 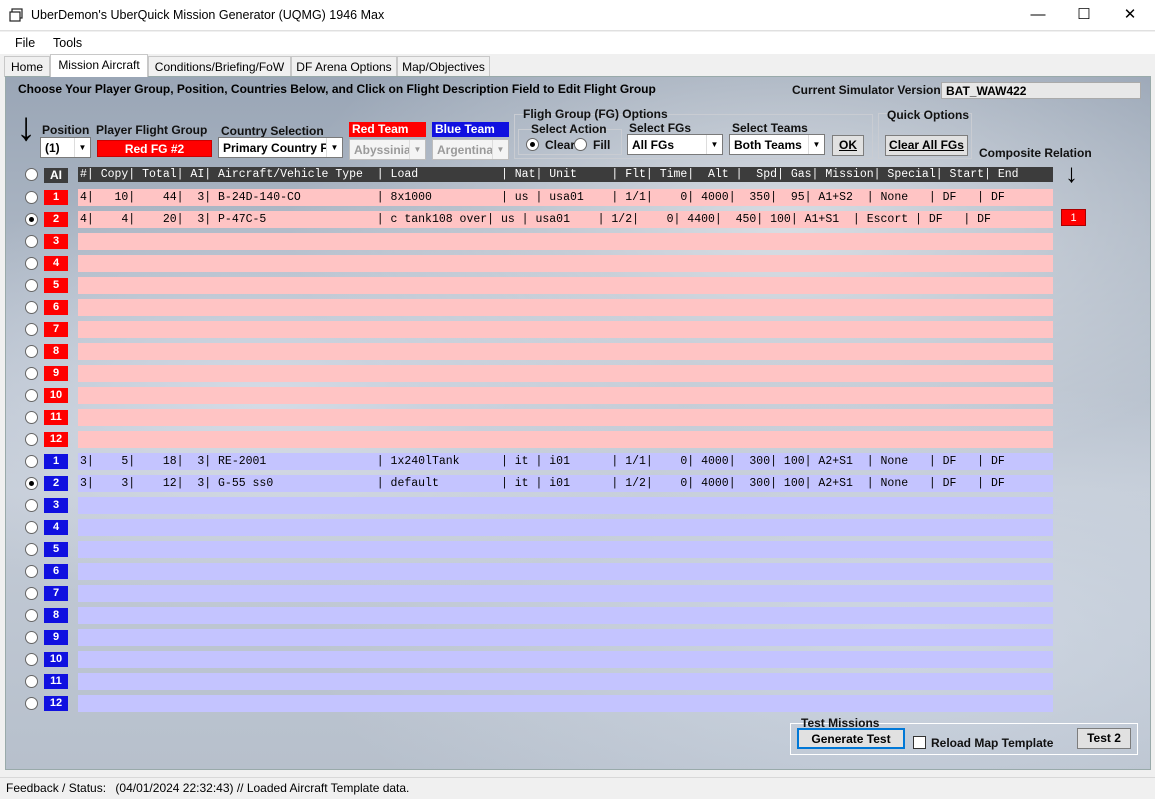 I want to click on test-2-button: Test 2, so click(x=1104, y=738).